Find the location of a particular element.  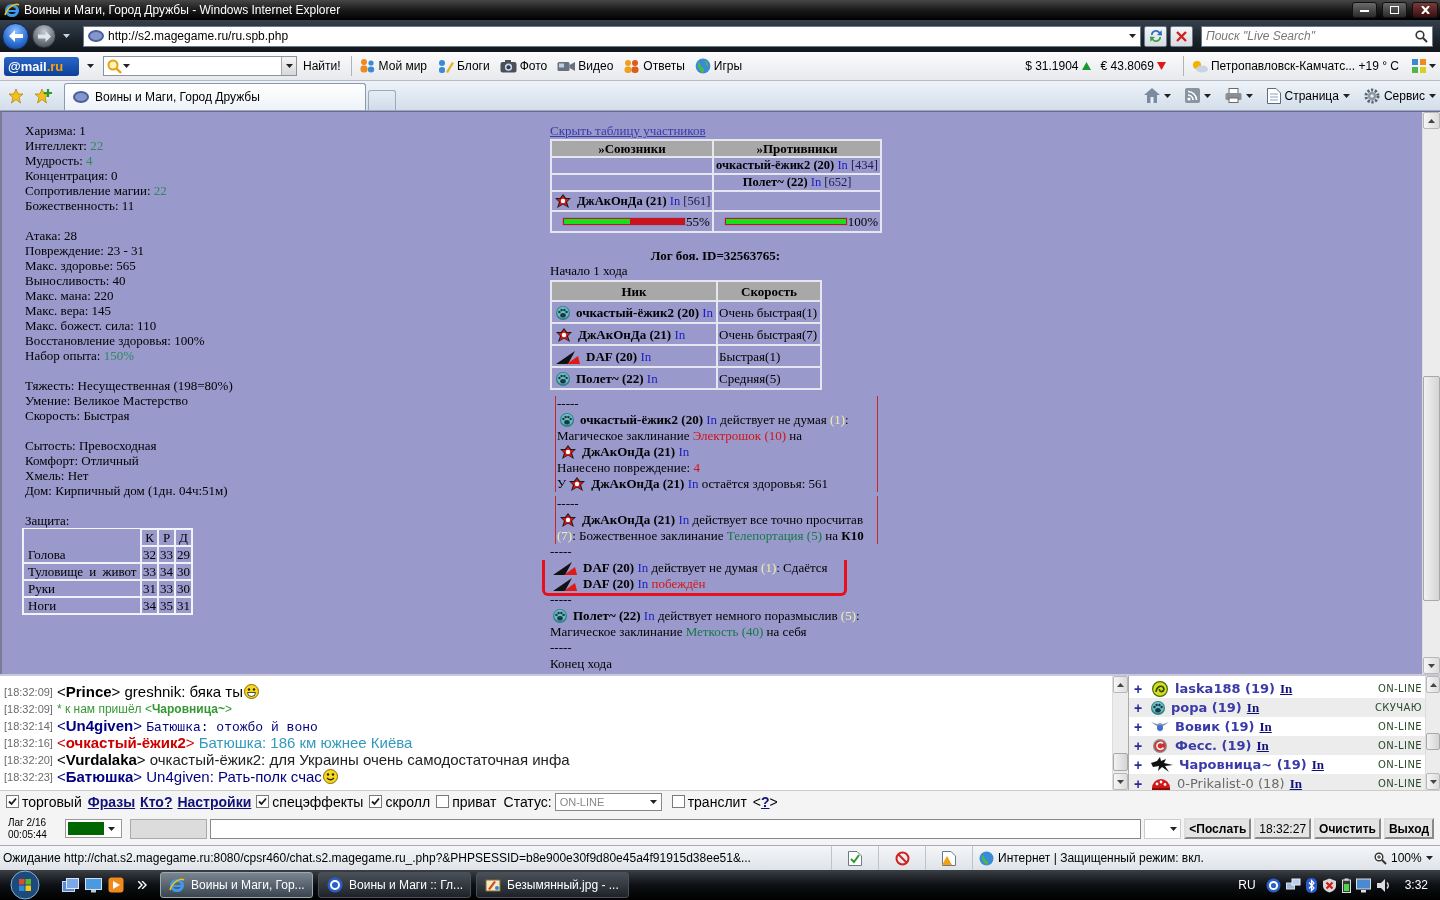

toolbar-link: Блоги is located at coordinates (463, 66).